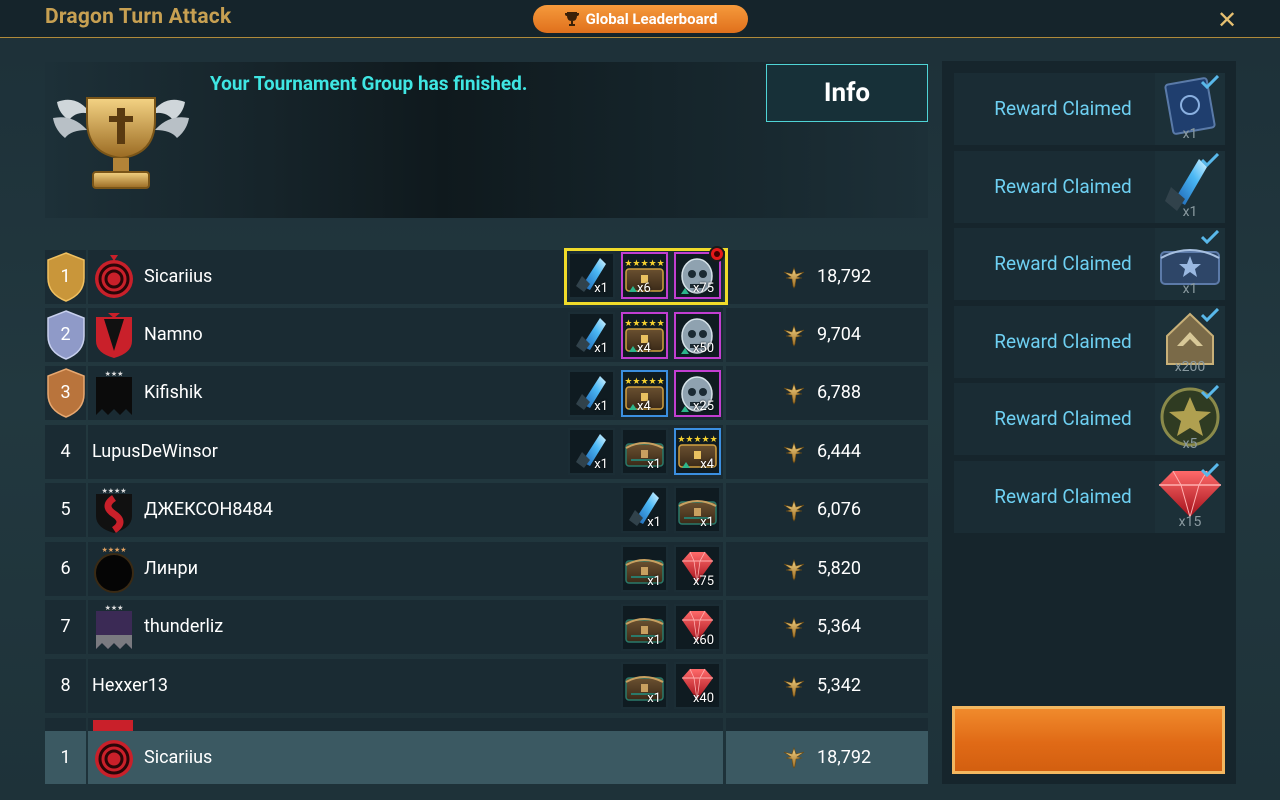  What do you see at coordinates (847, 93) in the screenshot?
I see `info-button: Info` at bounding box center [847, 93].